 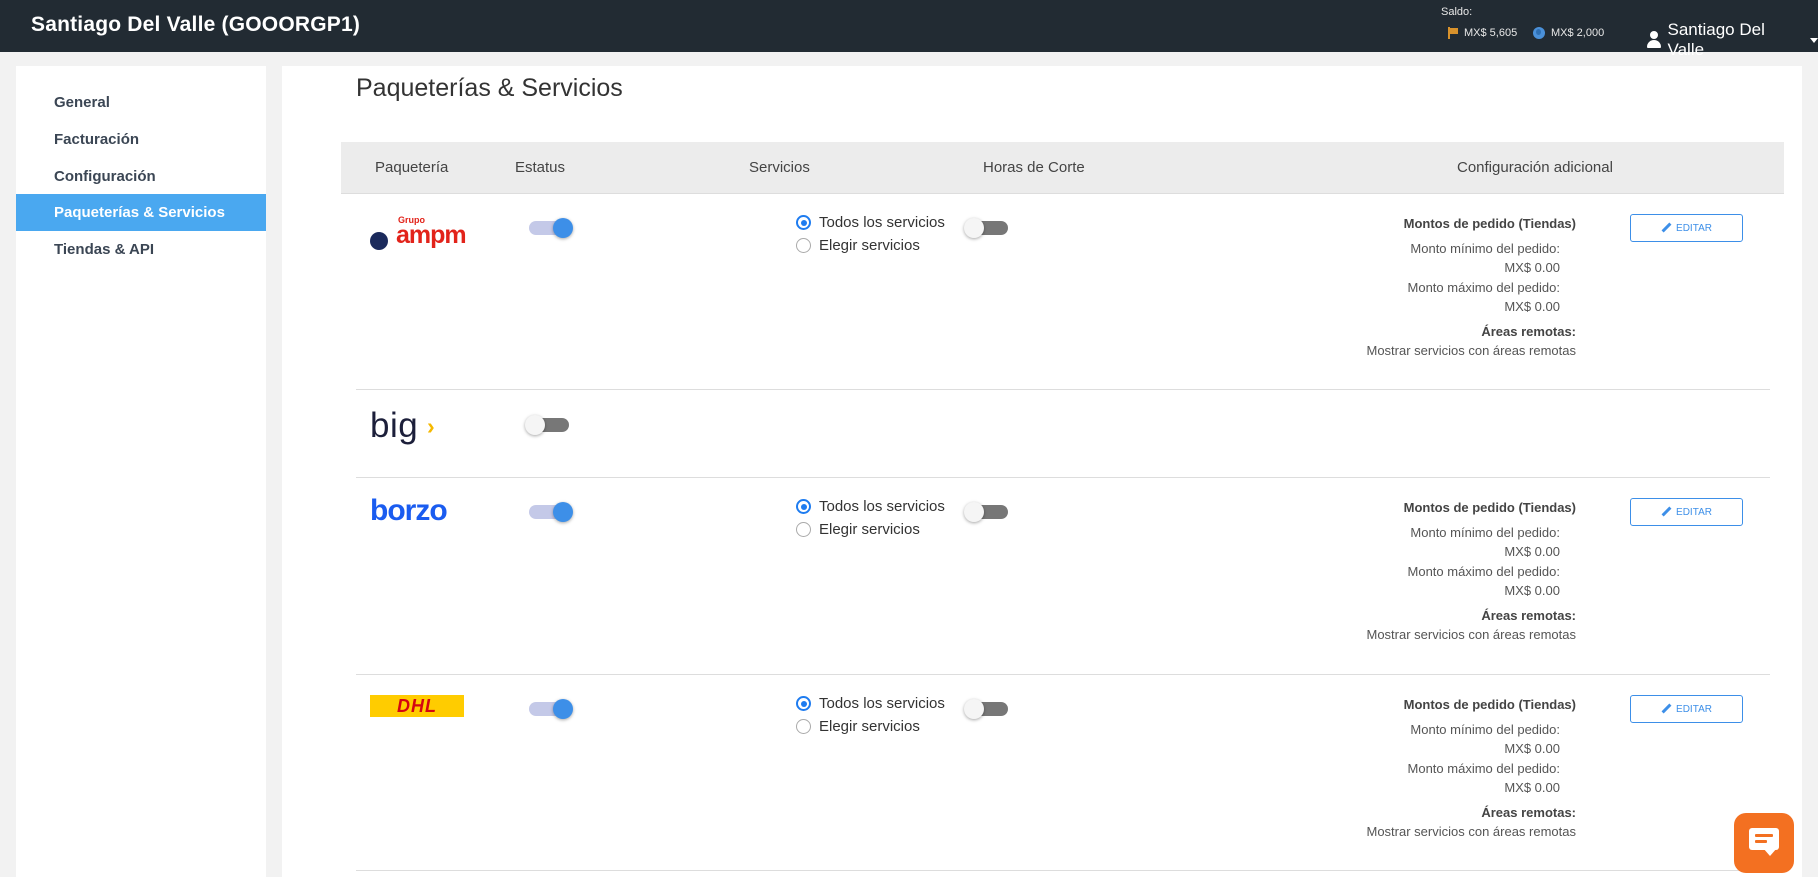 I want to click on big-logo-text: big, so click(x=394, y=425).